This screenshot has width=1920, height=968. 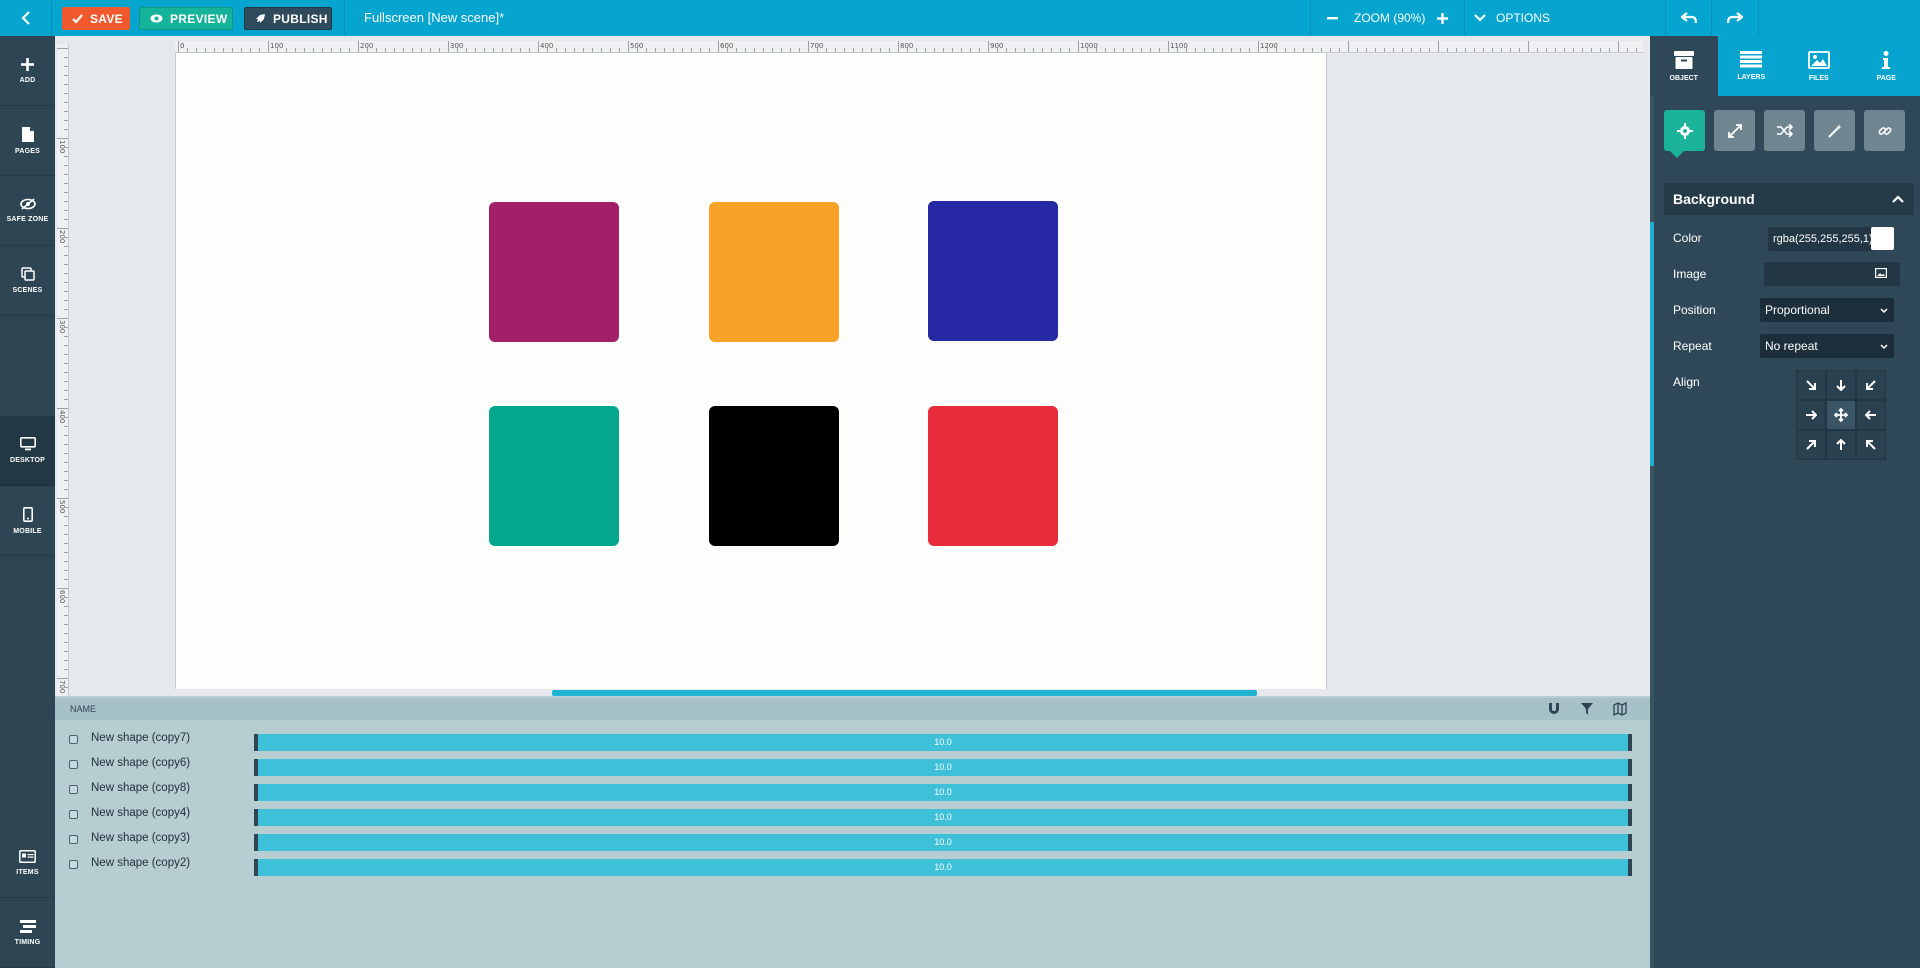 What do you see at coordinates (1871, 415) in the screenshot?
I see `align-middle-right` at bounding box center [1871, 415].